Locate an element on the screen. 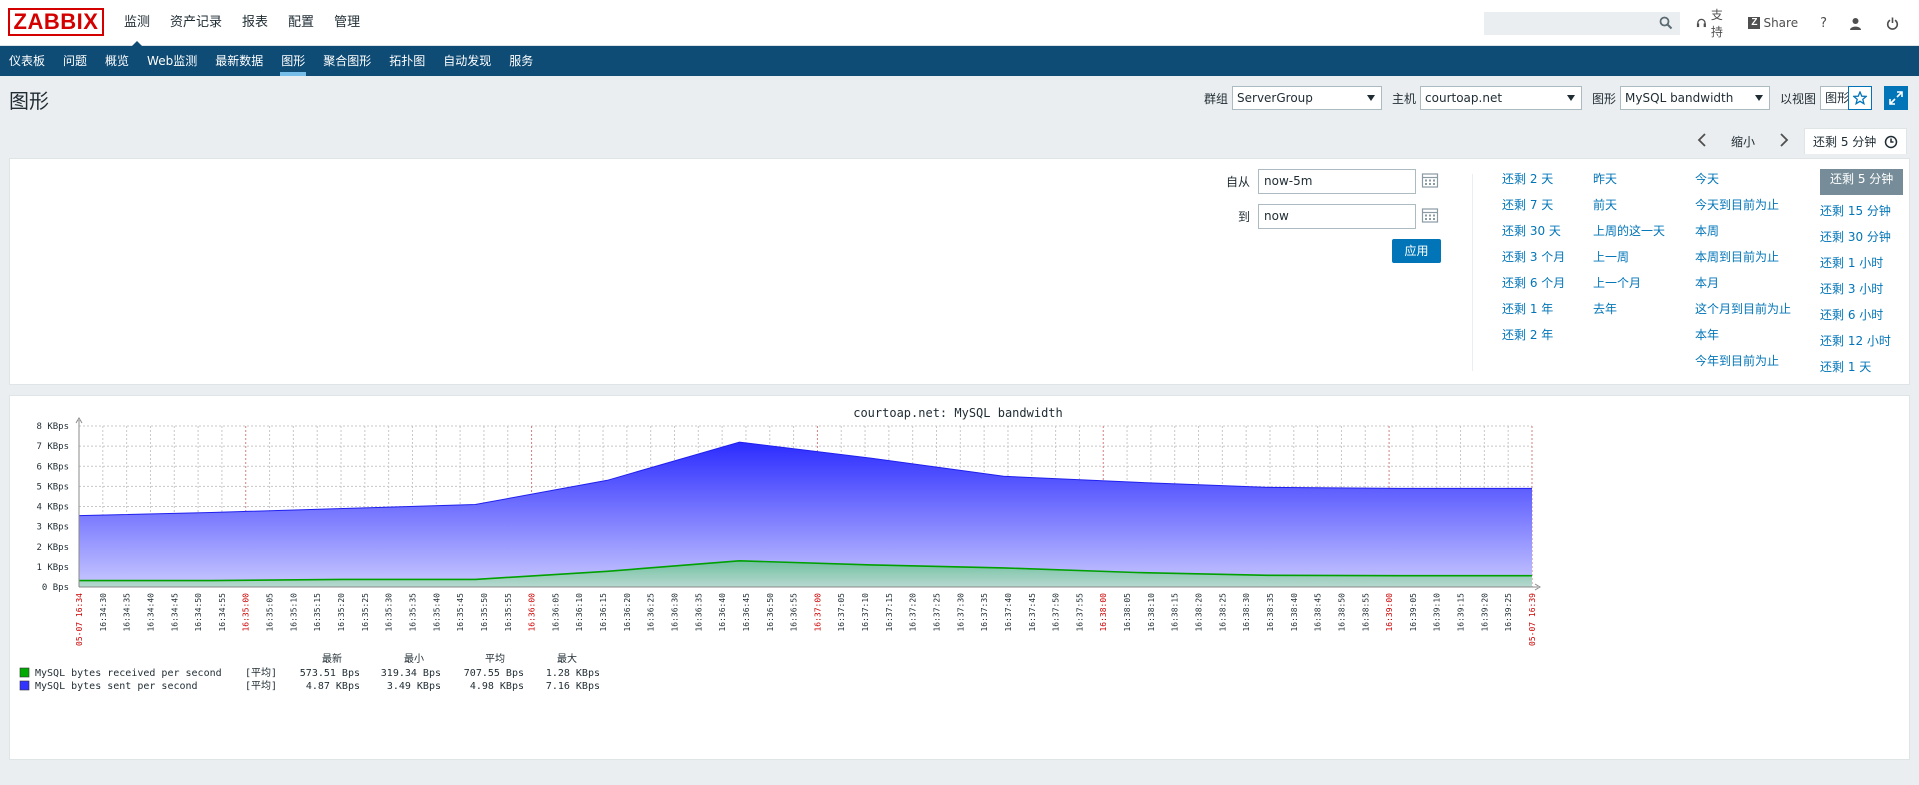 This screenshot has width=1919, height=785. quick-range-link: 上一周 is located at coordinates (1629, 260).